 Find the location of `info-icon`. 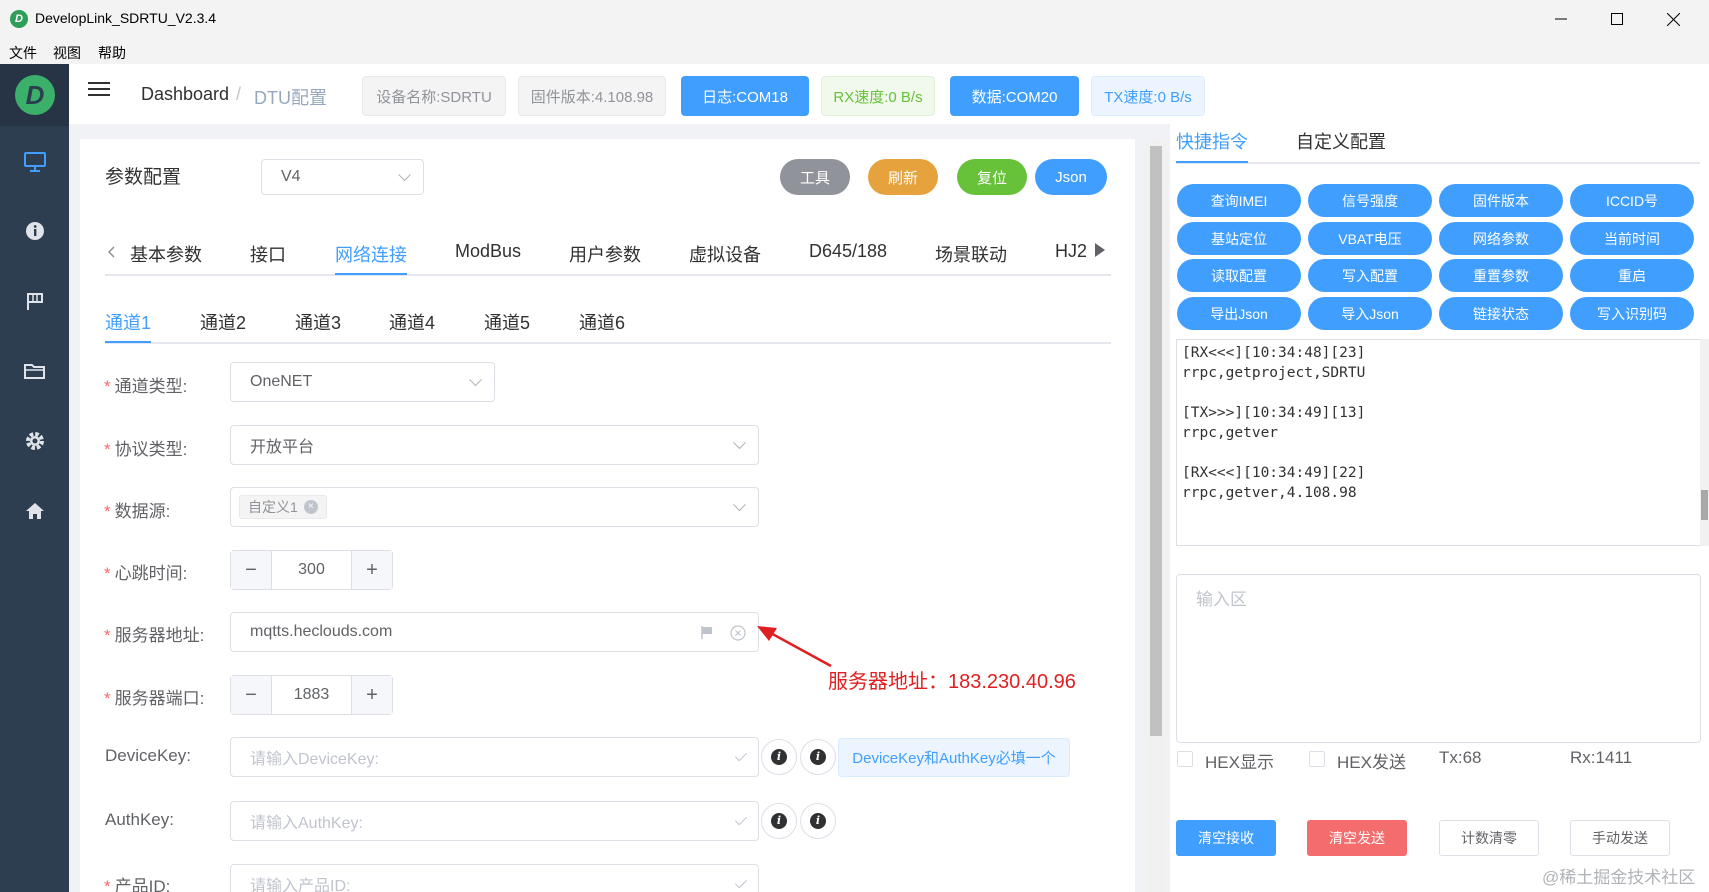

info-icon is located at coordinates (35, 231).